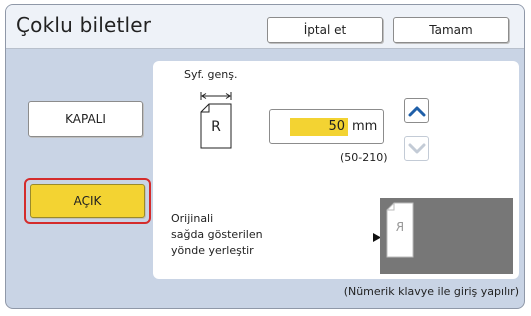 This screenshot has height=316, width=531. Describe the element at coordinates (326, 126) in the screenshot. I see `page-width-input: 50 mm` at that location.